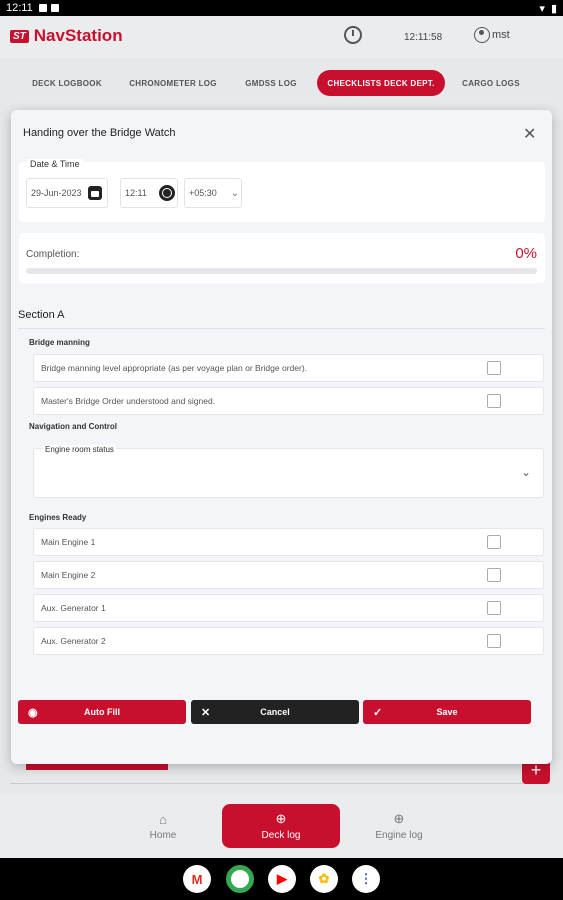  What do you see at coordinates (67, 83) in the screenshot?
I see `tab-deck-logbook: DECK LOGBOOK` at bounding box center [67, 83].